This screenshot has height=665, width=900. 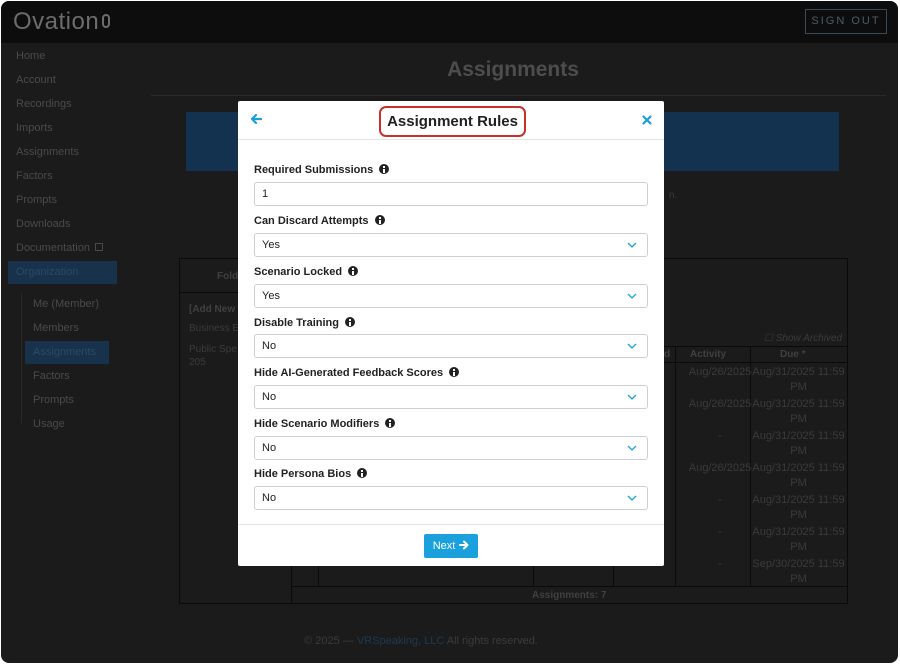 I want to click on column-header-activity: Activity, so click(x=708, y=354).